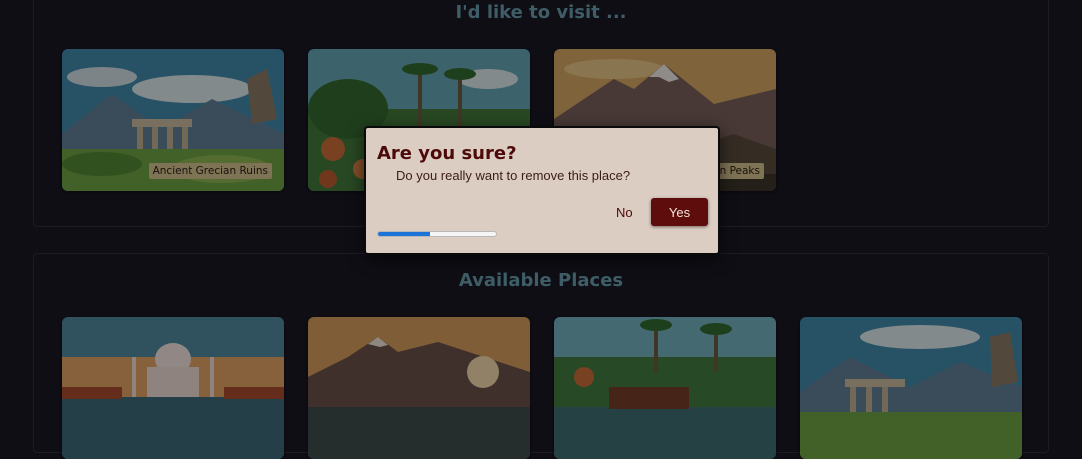 This screenshot has width=1082, height=459. What do you see at coordinates (437, 234) in the screenshot?
I see `auto-confirm-progress-bar` at bounding box center [437, 234].